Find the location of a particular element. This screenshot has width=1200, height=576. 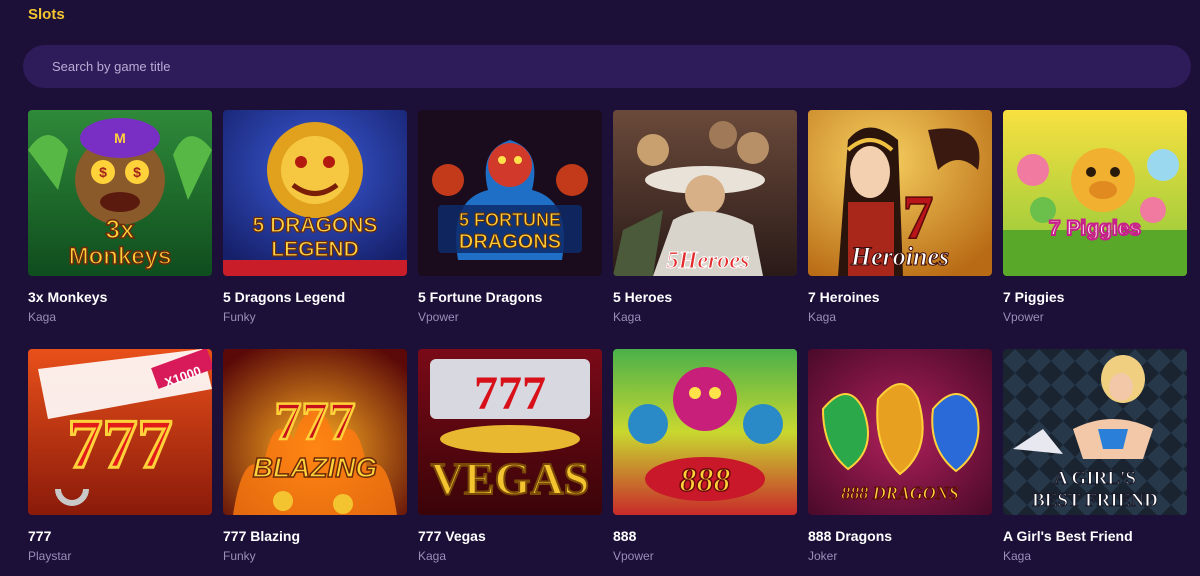

game-art-text: 5 DRAGONS is located at coordinates (315, 225).